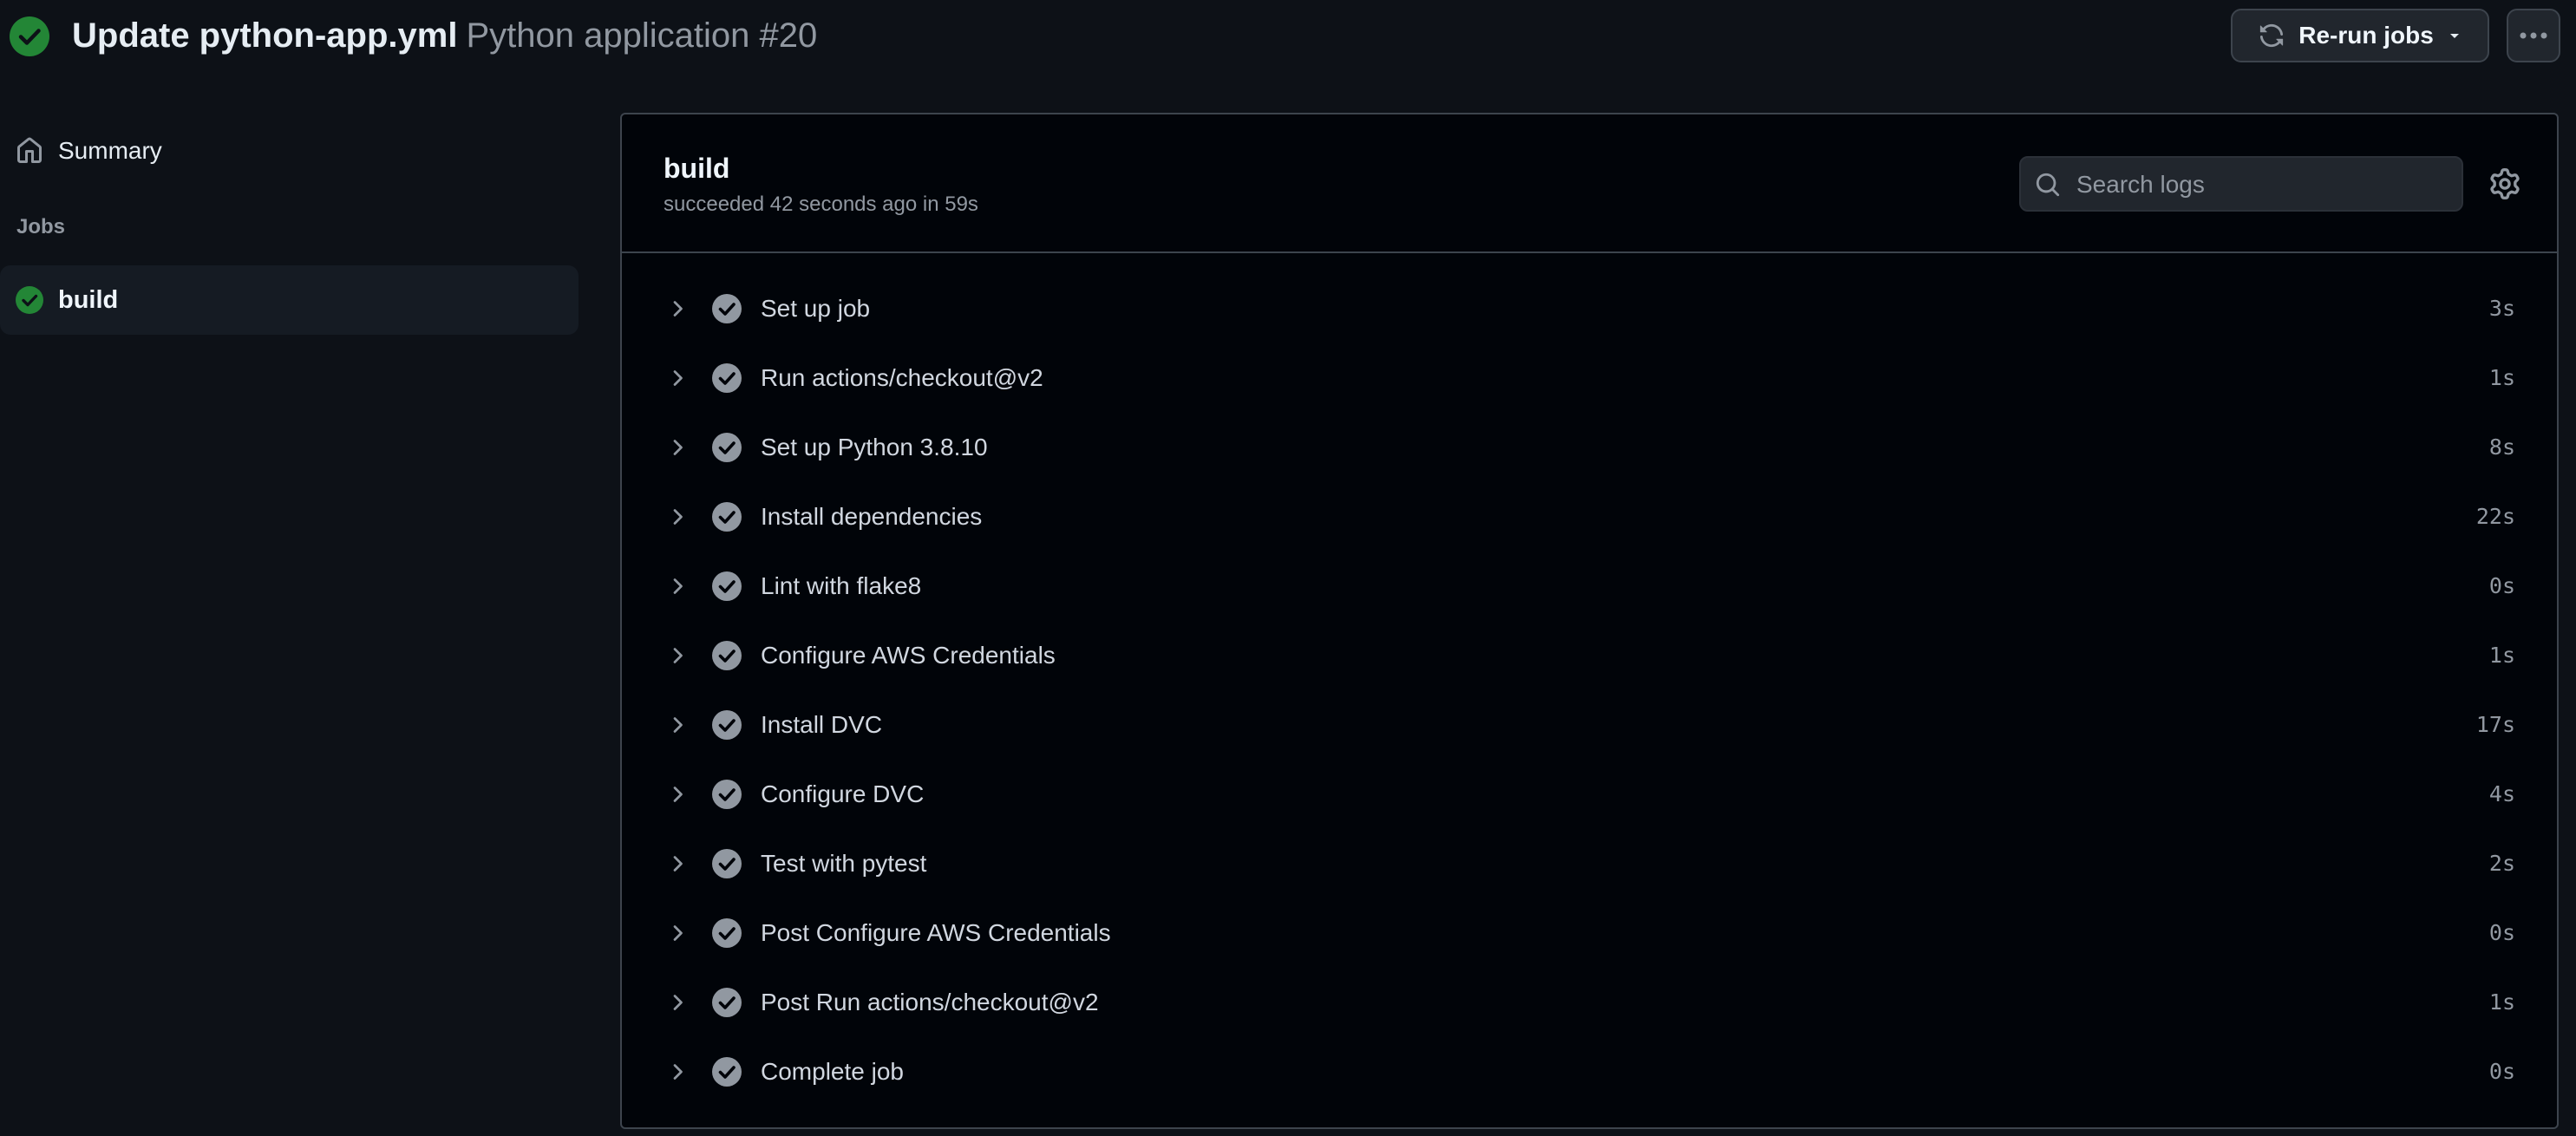 This screenshot has width=2576, height=1136. I want to click on job-label: build, so click(88, 300).